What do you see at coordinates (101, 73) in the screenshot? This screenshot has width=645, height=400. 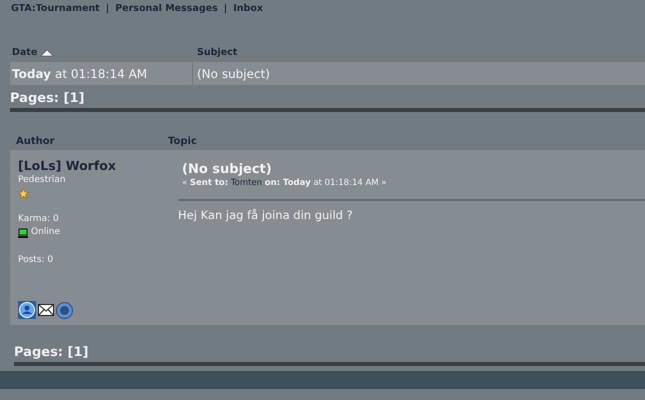 I see `table-cell: Today at 01:18:14 AM` at bounding box center [101, 73].